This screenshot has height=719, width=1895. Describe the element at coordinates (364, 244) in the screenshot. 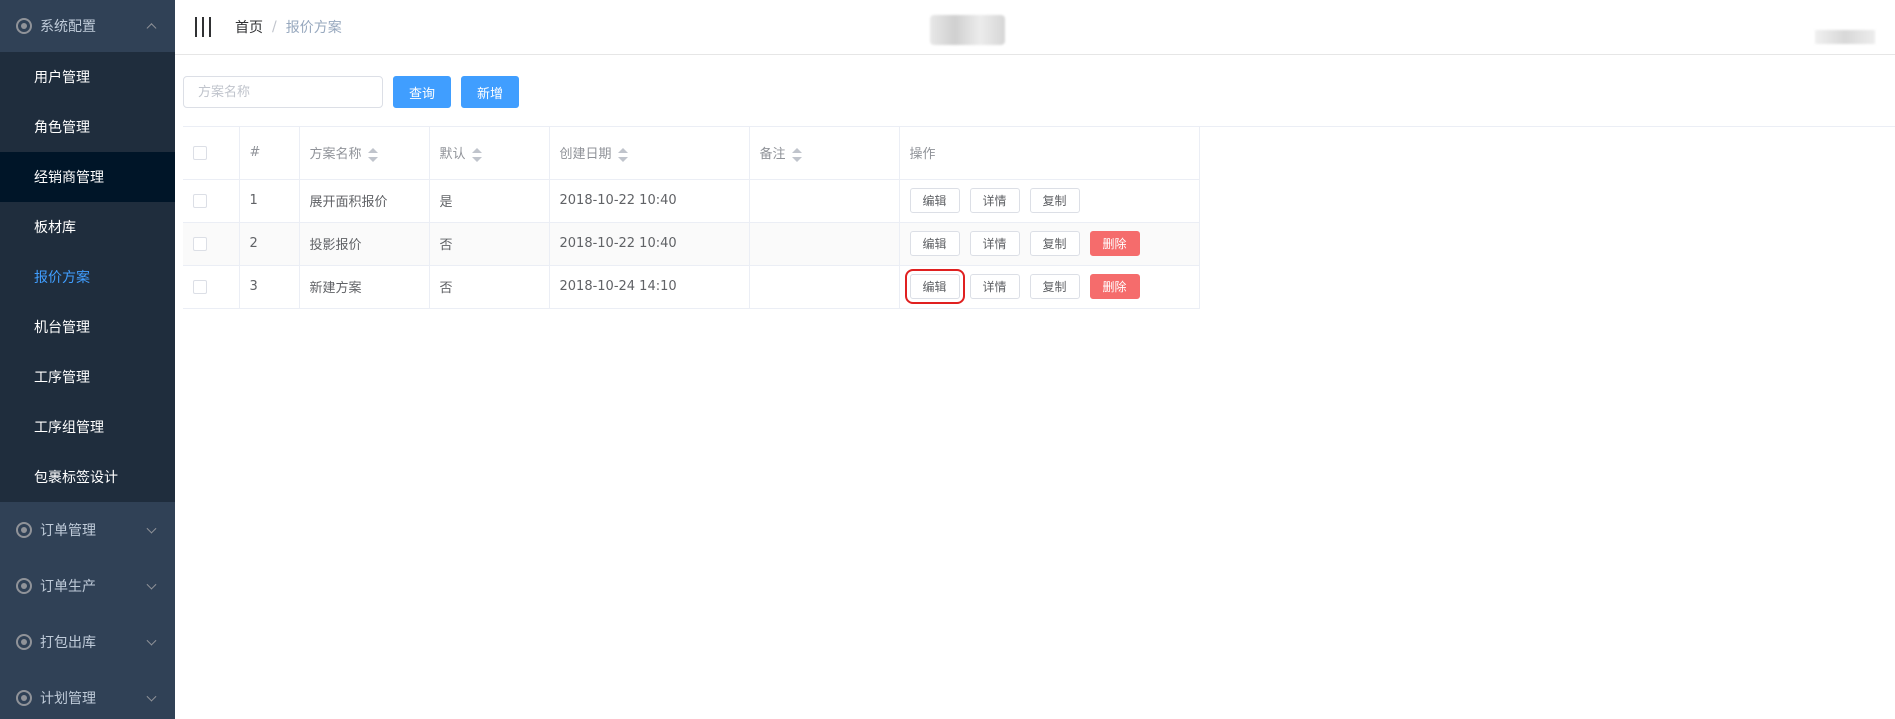

I see `cell-name: 投影报价` at that location.